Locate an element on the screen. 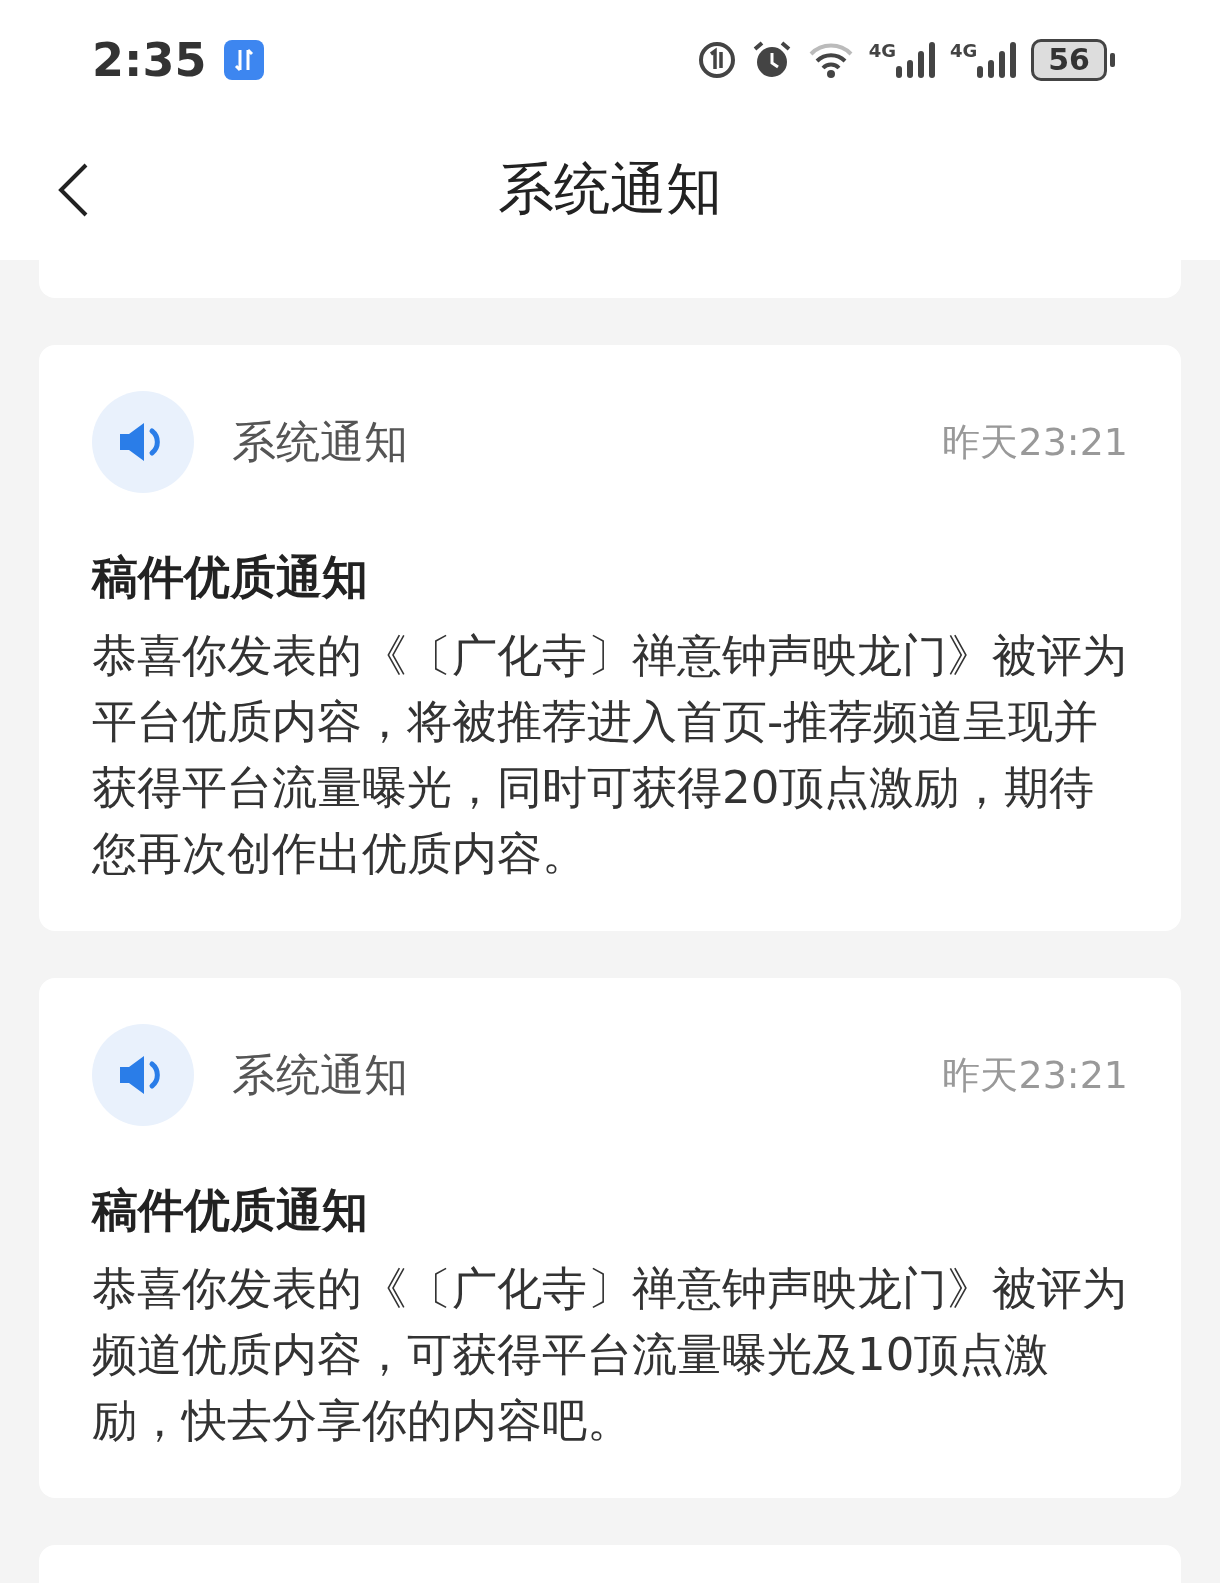 This screenshot has width=1220, height=1583. back-button is located at coordinates (73, 190).